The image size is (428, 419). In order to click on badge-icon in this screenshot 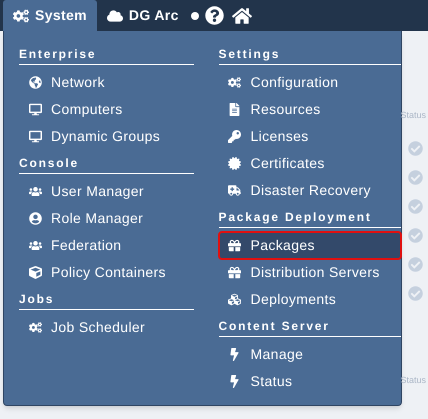, I will do `click(235, 163)`.